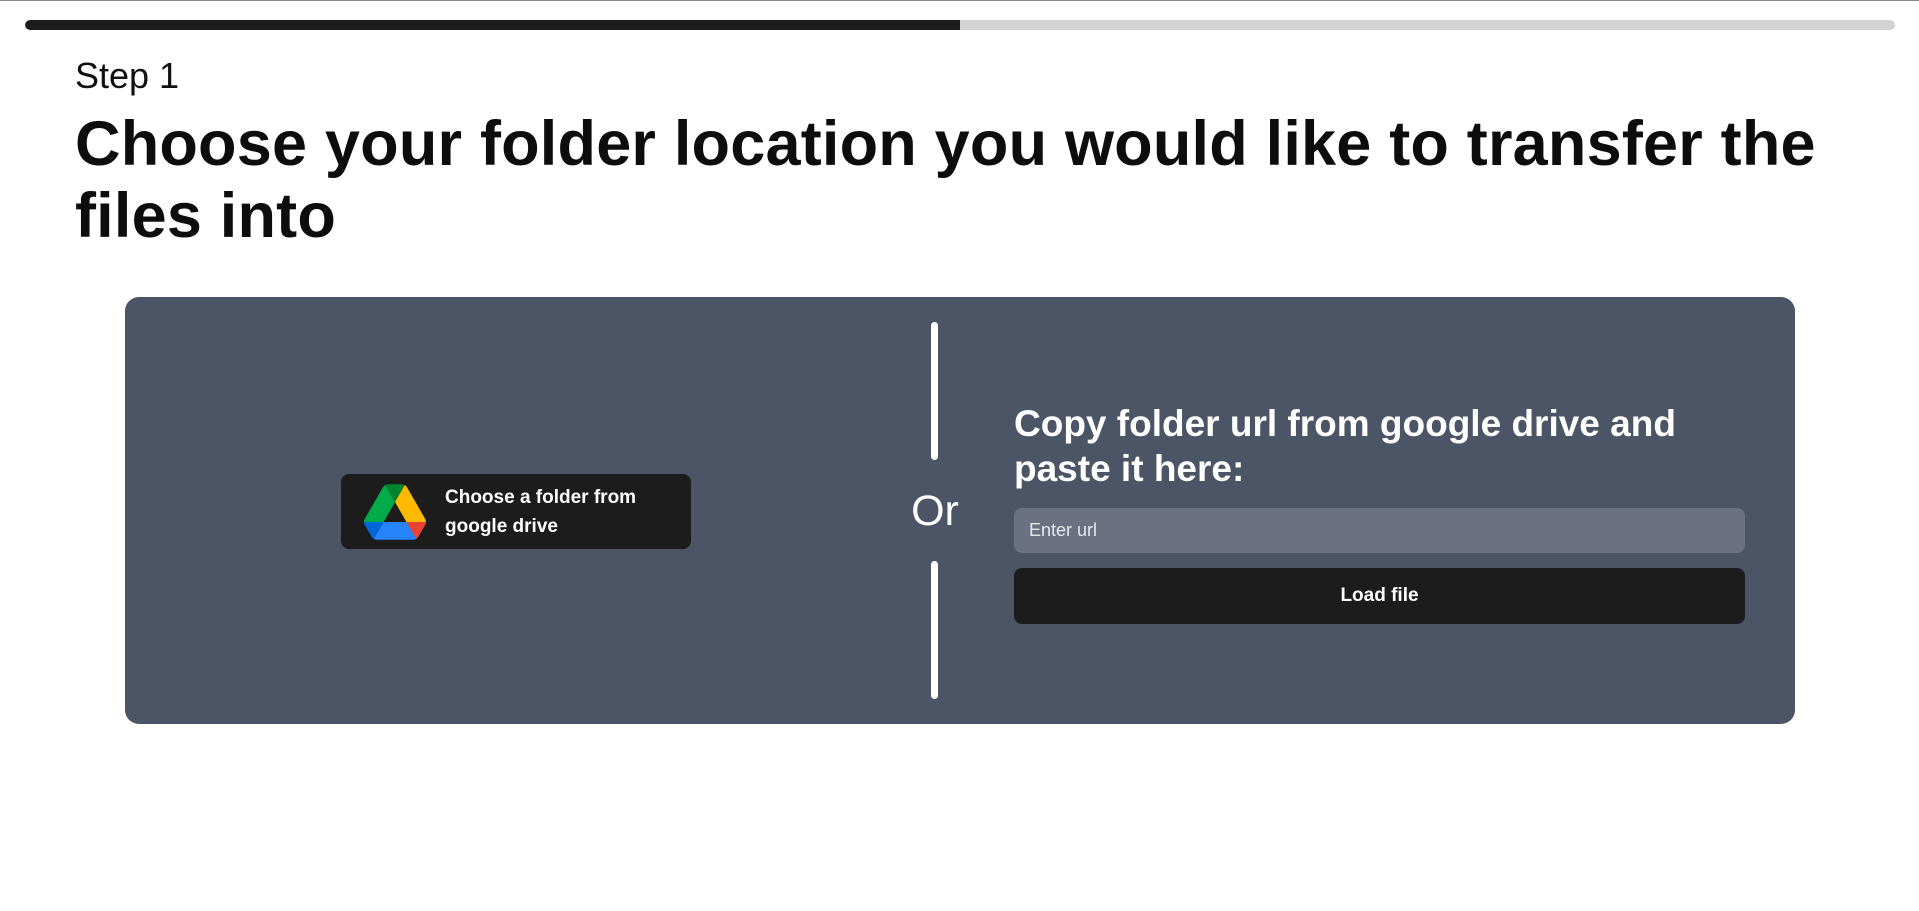 This screenshot has width=1919, height=911. Describe the element at coordinates (934, 391) in the screenshot. I see `divider-line-top` at that location.